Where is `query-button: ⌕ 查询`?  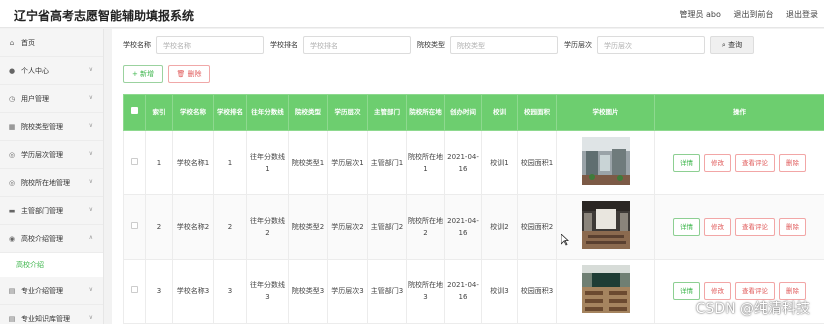 query-button: ⌕ 查询 is located at coordinates (732, 45).